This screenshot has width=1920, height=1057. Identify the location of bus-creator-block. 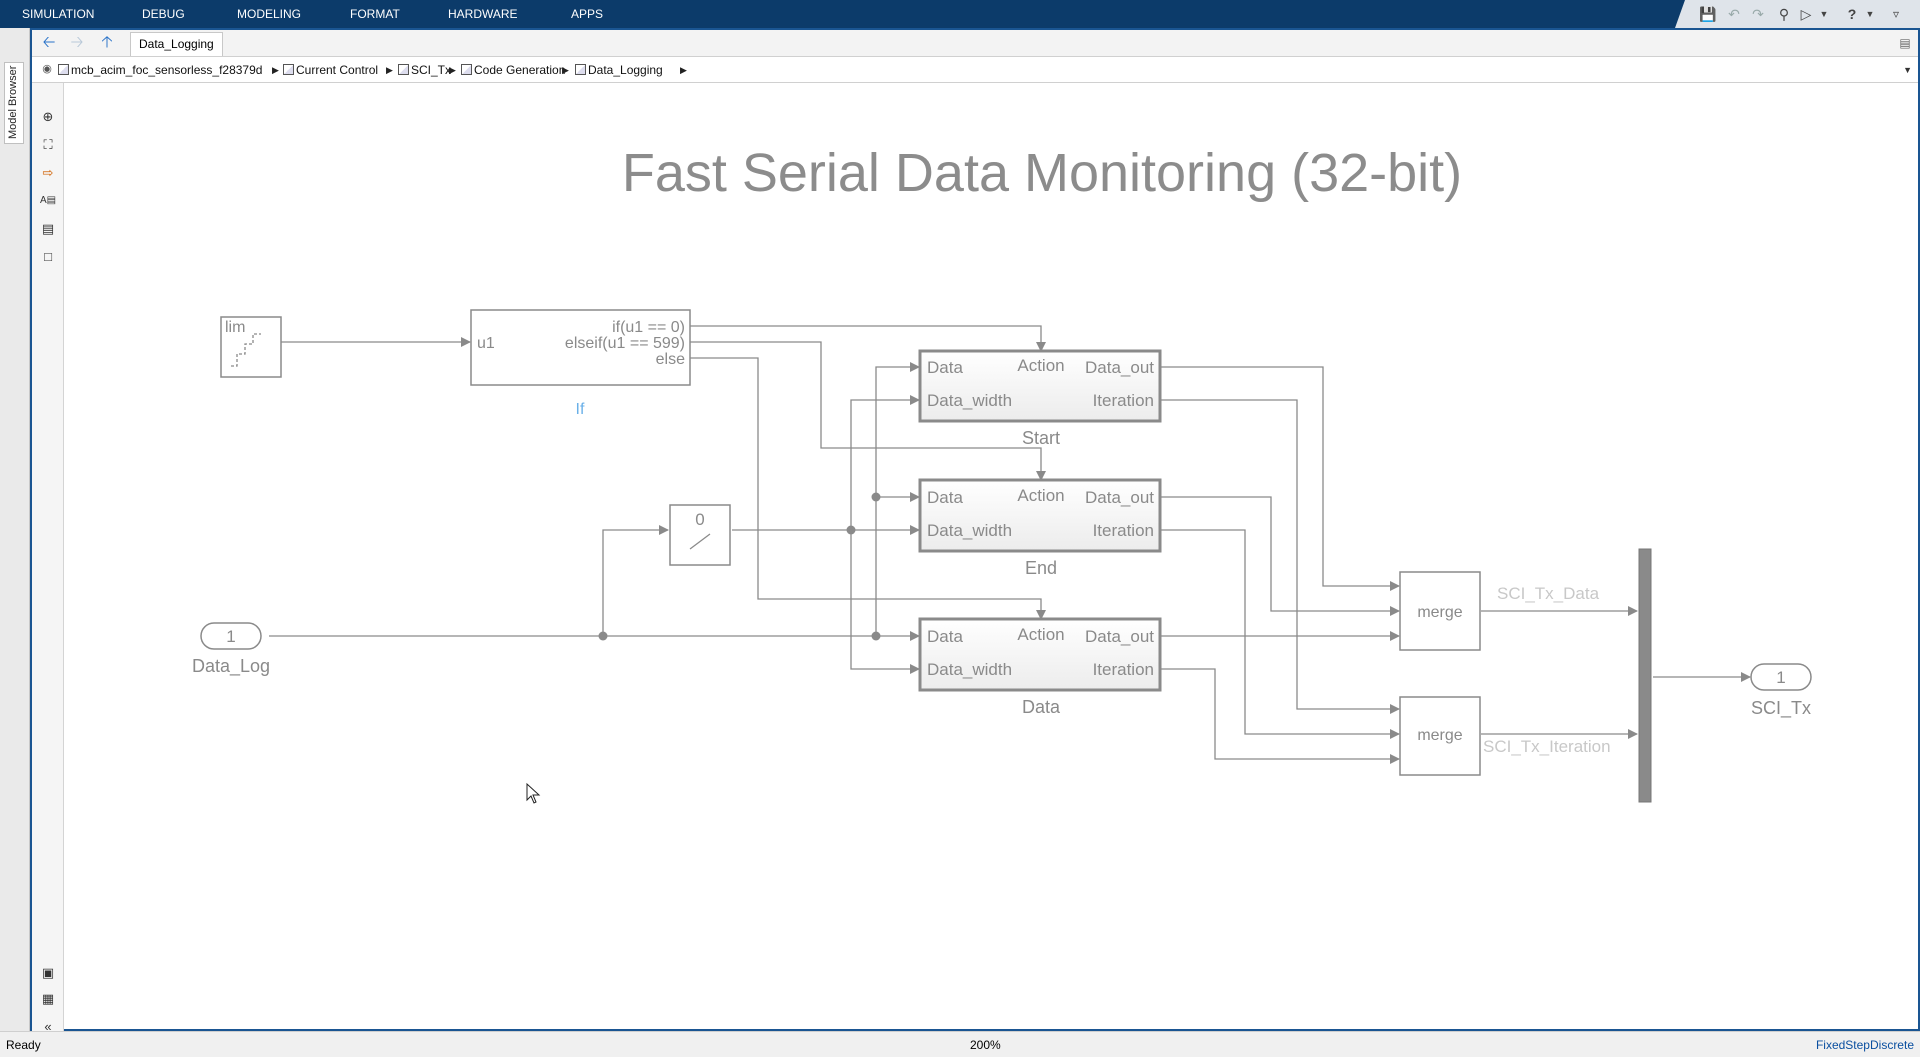
(1645, 675).